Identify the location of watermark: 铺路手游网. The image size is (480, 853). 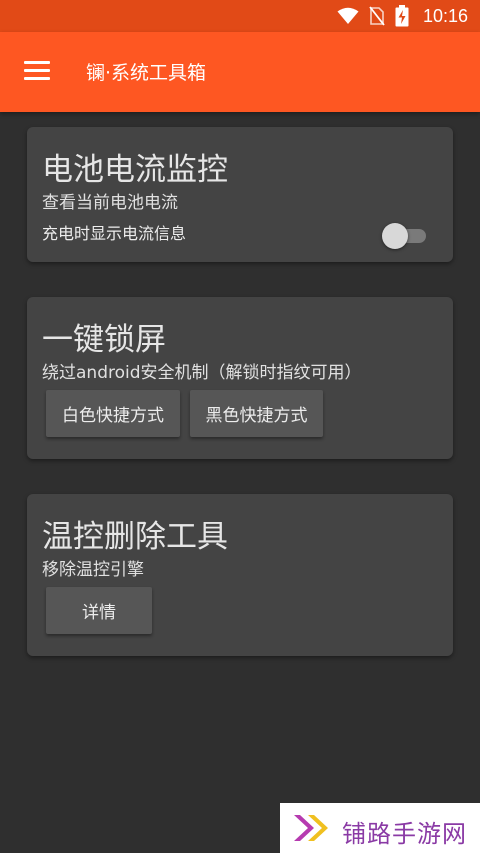
(380, 828).